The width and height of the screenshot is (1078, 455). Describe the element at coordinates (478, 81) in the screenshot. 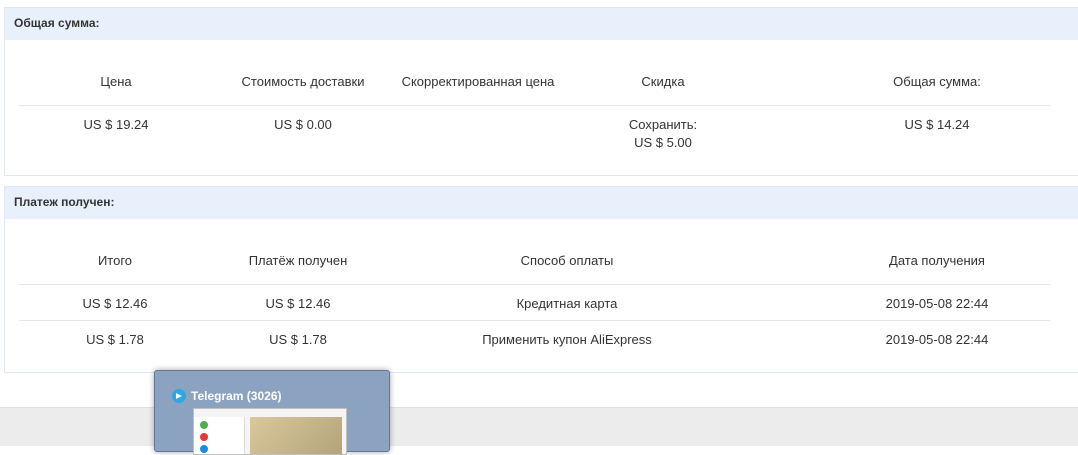

I see `header-adjusted-price: Скорректированная цена` at that location.